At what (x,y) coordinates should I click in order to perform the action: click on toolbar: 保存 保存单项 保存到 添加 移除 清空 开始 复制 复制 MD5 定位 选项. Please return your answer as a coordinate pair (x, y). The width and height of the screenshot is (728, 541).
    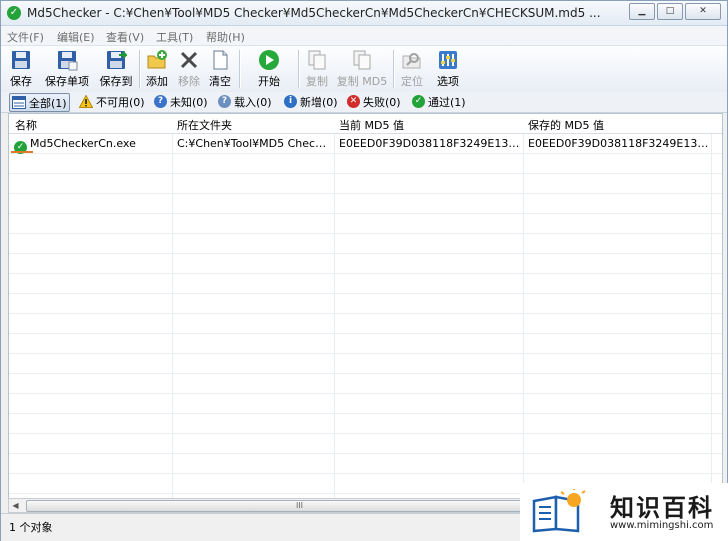
    Looking at the image, I should click on (364, 69).